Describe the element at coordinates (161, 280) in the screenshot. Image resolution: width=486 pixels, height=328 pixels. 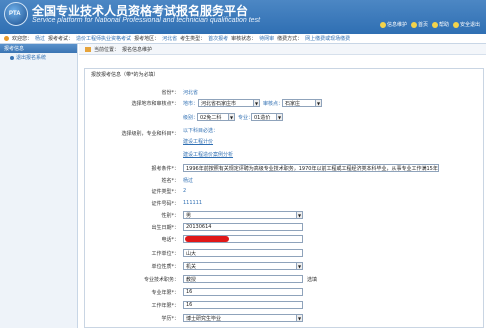
I see `prof-title-label: 专业技术职务：` at that location.